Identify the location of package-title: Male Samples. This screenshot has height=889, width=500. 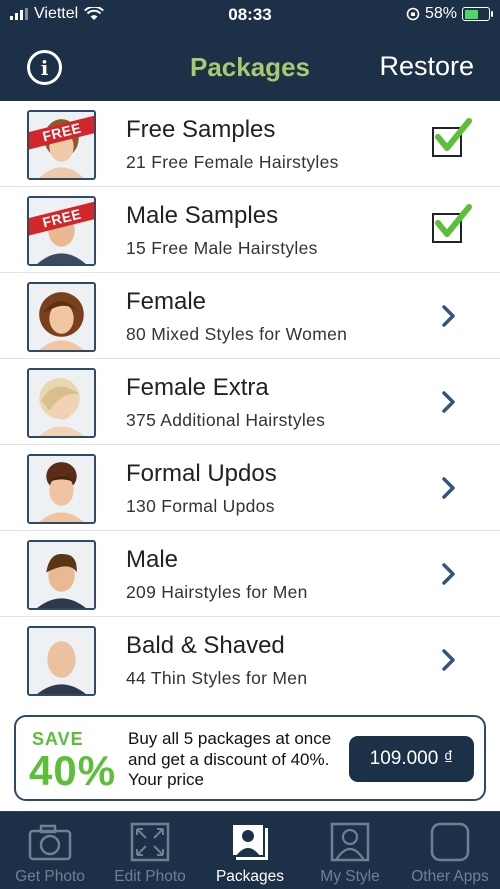
(202, 215).